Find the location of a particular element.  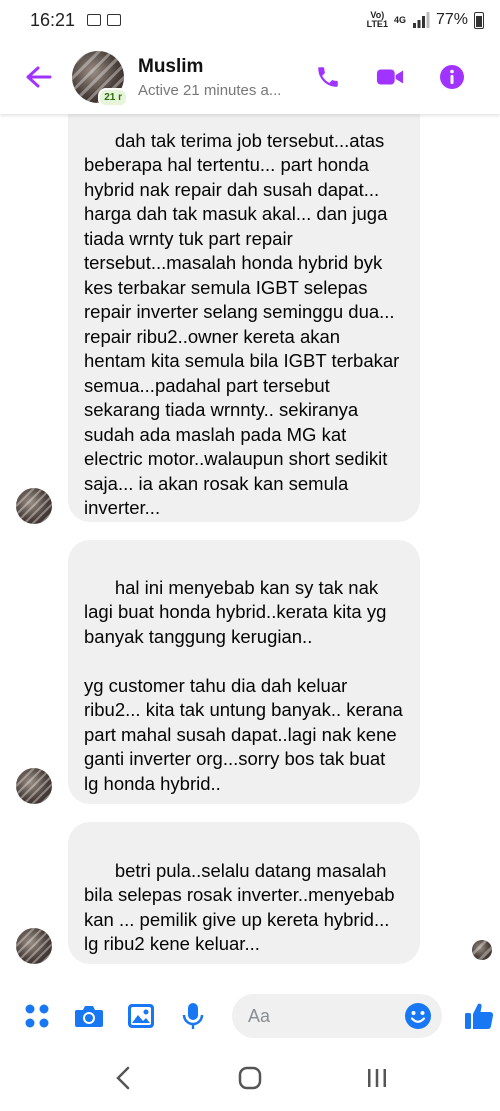

video-camera-icon is located at coordinates (390, 77).